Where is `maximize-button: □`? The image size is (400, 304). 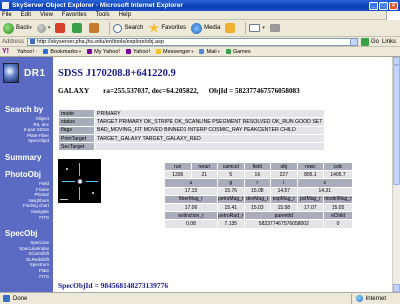 maximize-button: □ is located at coordinates (383, 5).